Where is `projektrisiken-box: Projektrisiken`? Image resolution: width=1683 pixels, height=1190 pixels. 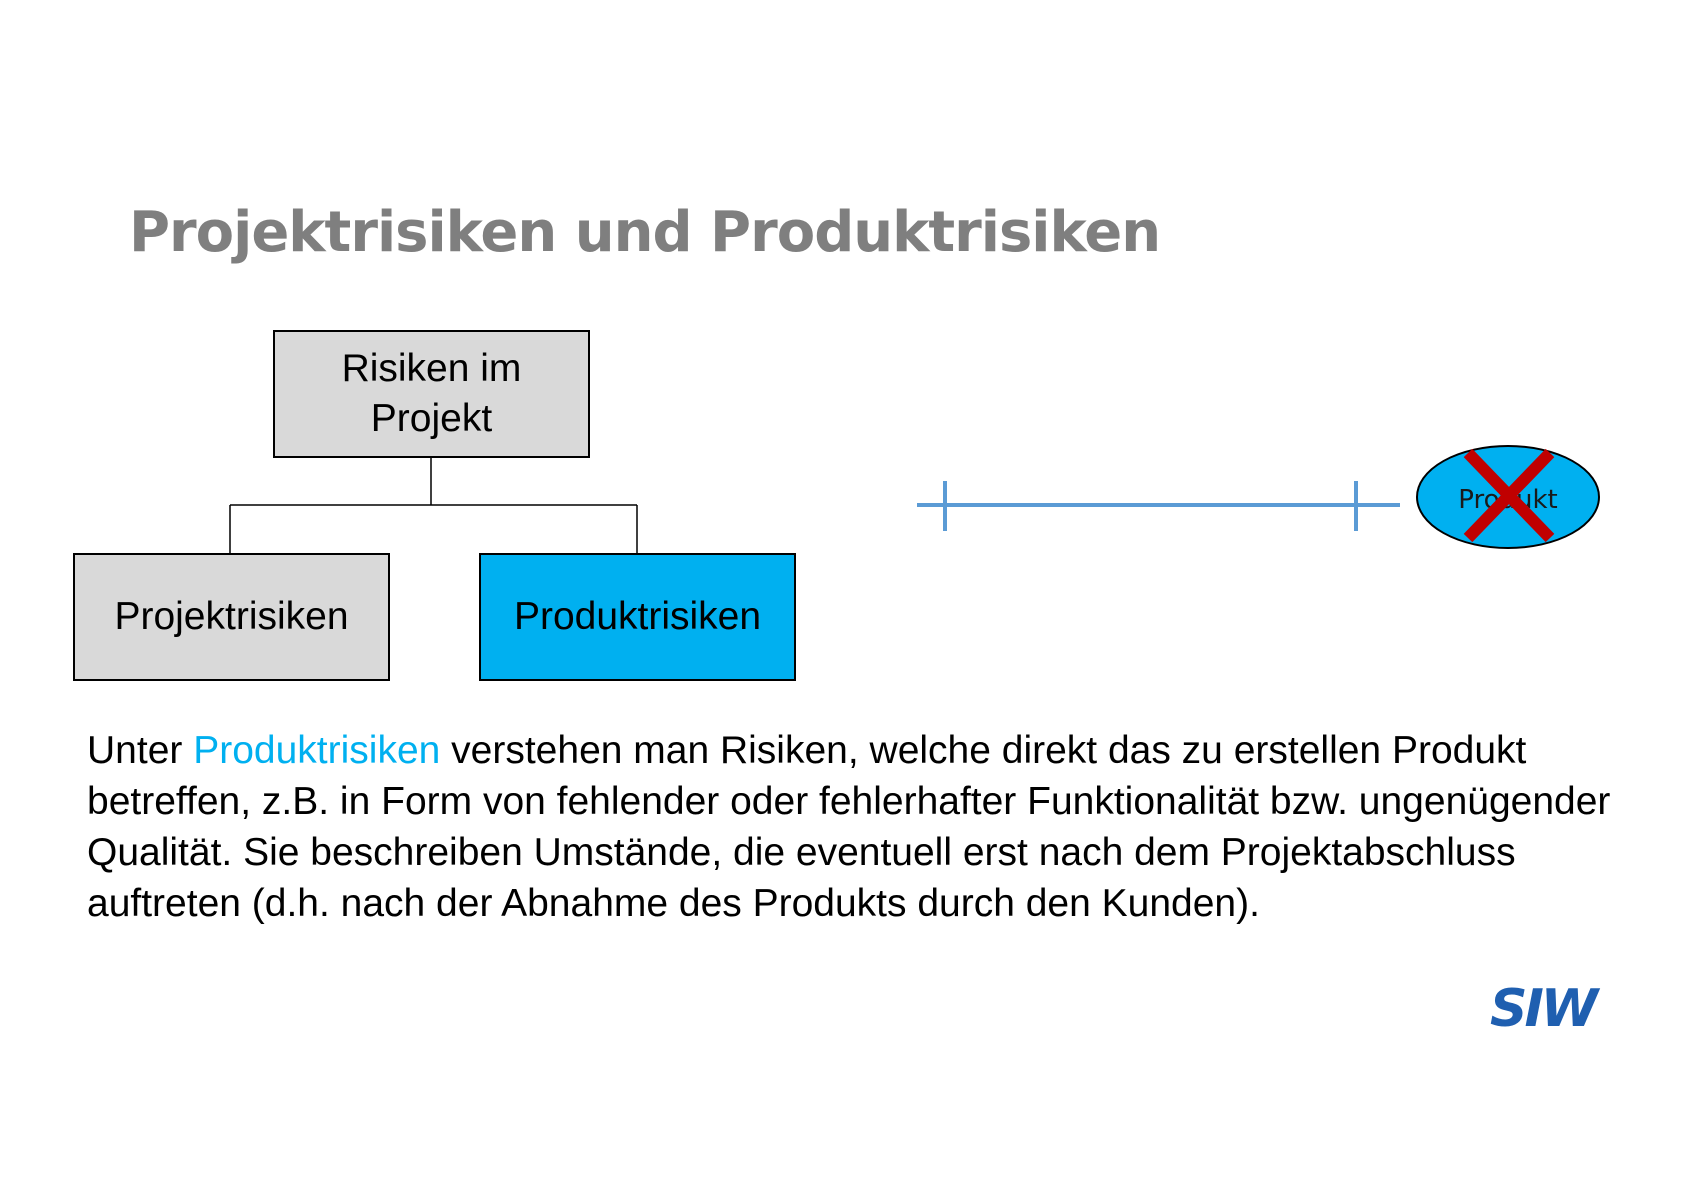 projektrisiken-box: Projektrisiken is located at coordinates (231, 617).